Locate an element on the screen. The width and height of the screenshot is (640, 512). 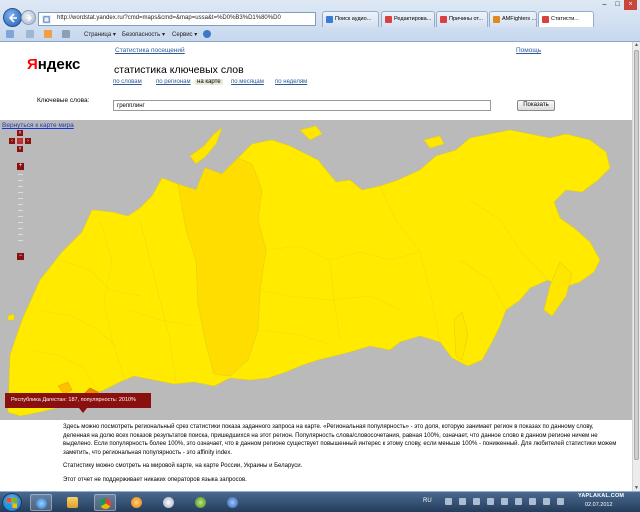
pan-down-button: ˅ is located at coordinates (20, 149).